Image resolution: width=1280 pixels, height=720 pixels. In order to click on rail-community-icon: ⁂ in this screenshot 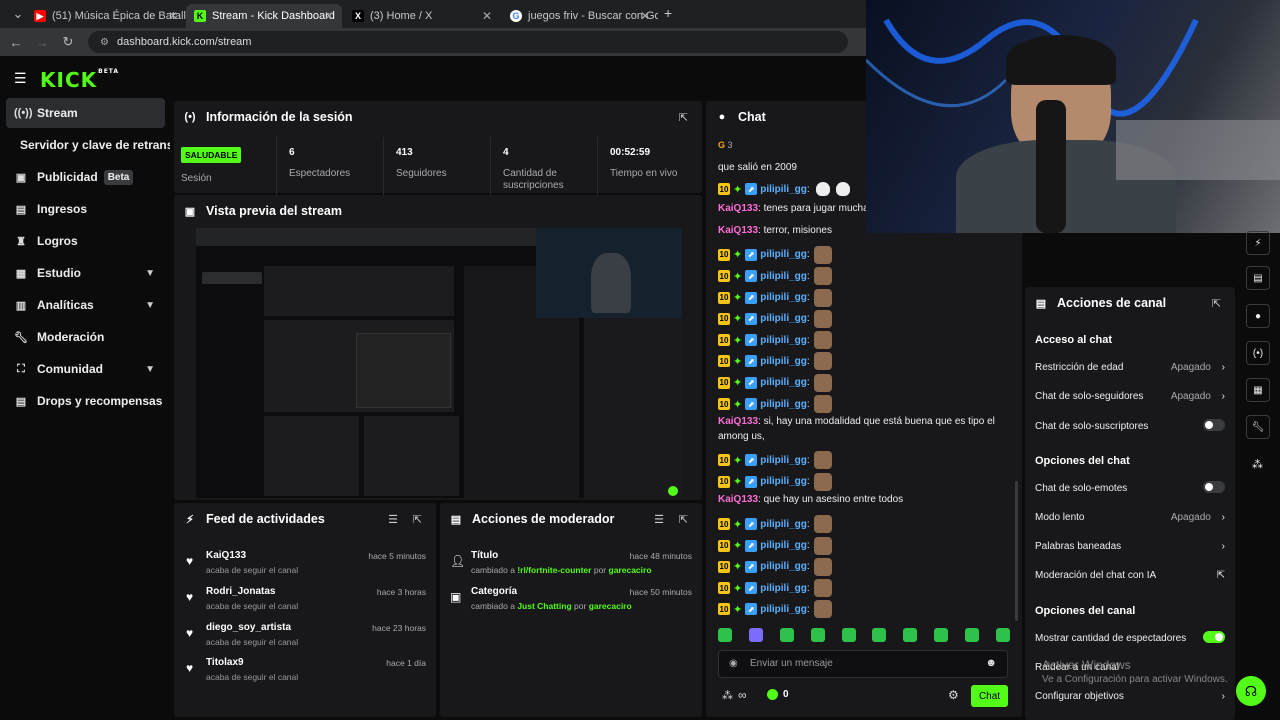, I will do `click(1257, 464)`.